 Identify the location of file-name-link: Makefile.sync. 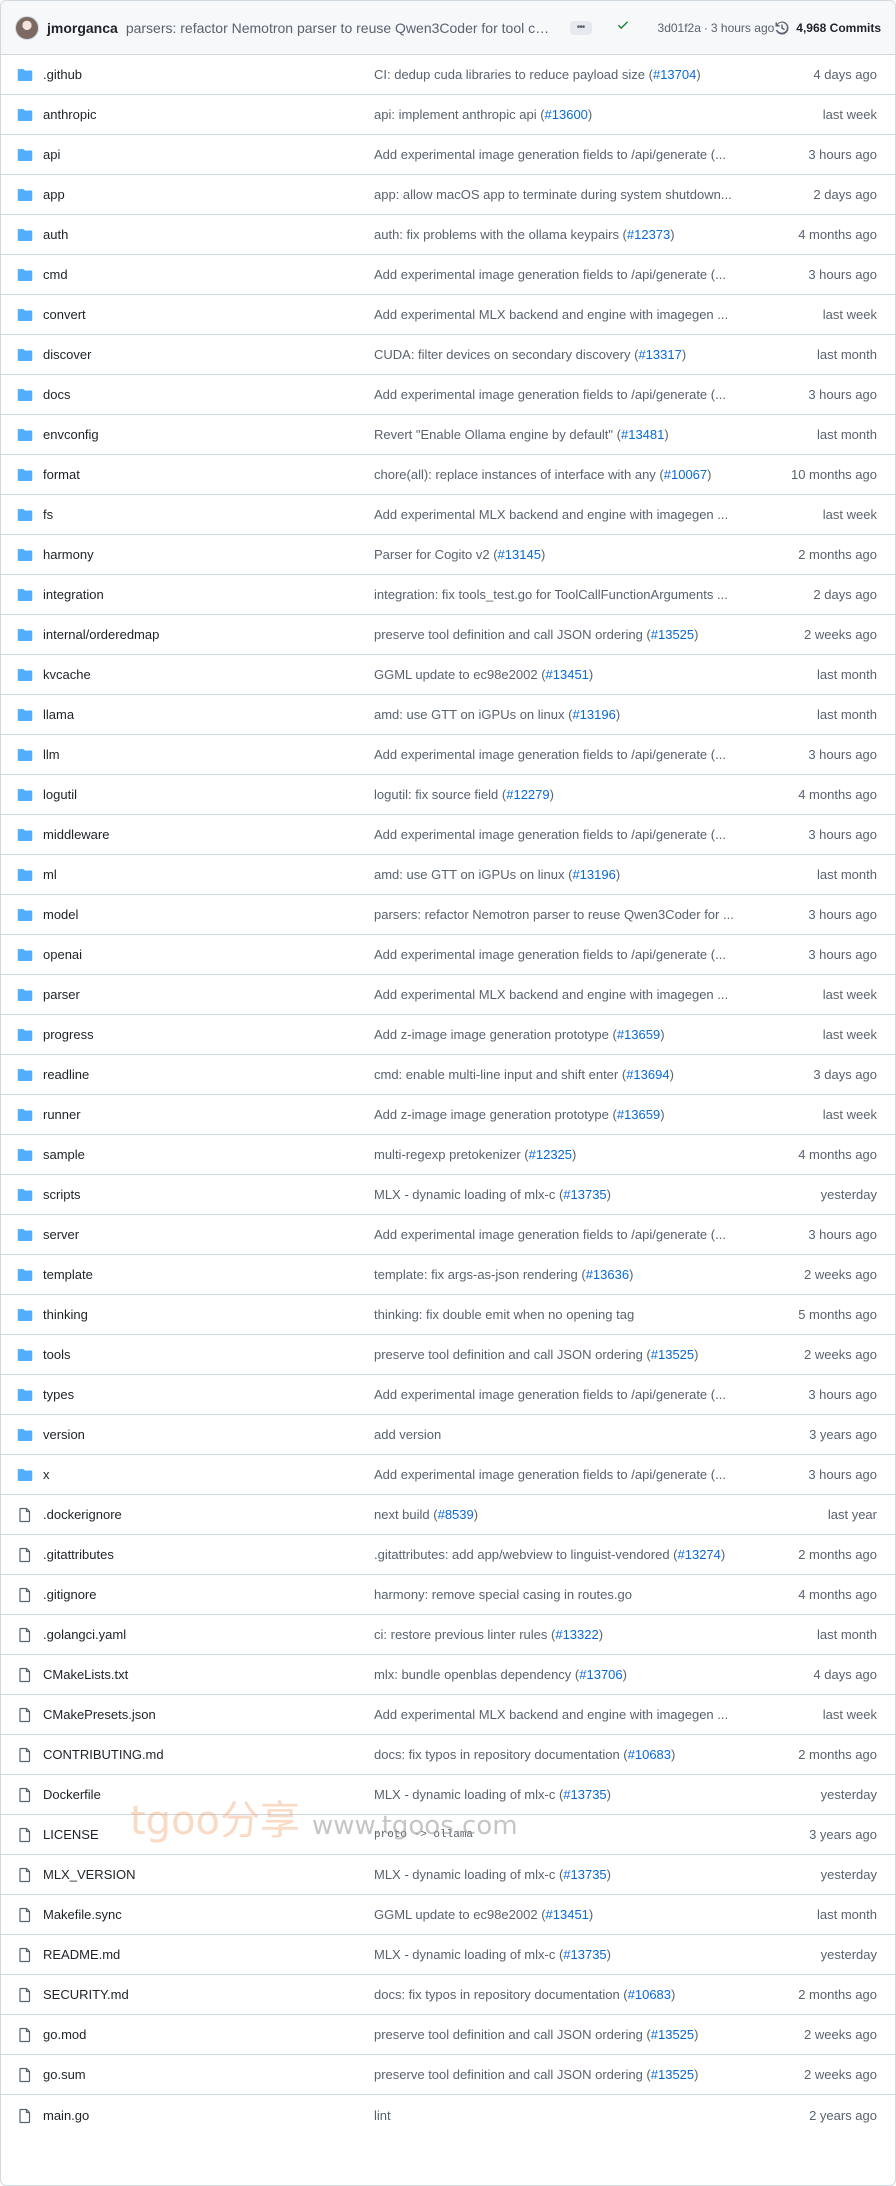
(82, 1914).